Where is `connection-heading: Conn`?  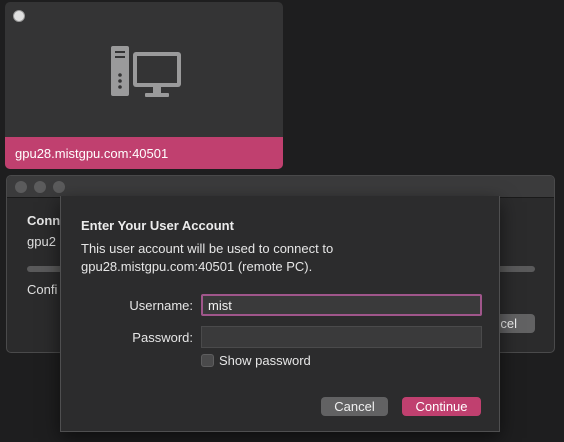
connection-heading: Conn is located at coordinates (44, 220).